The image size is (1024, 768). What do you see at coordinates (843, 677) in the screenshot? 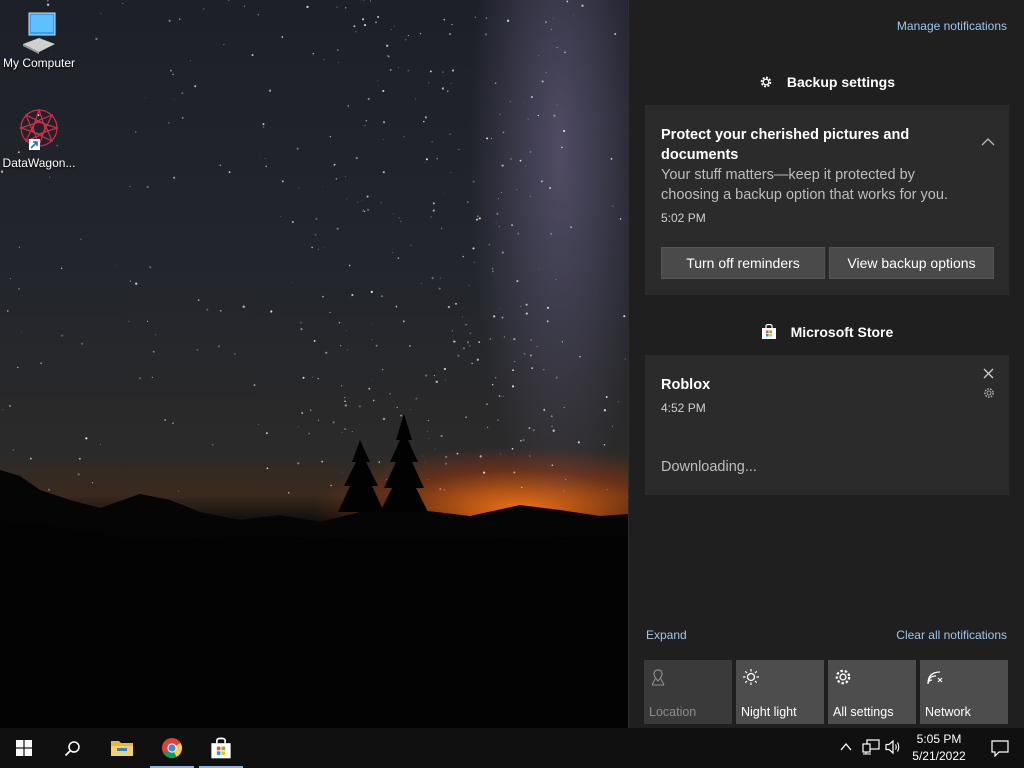
I see `settings-icon` at bounding box center [843, 677].